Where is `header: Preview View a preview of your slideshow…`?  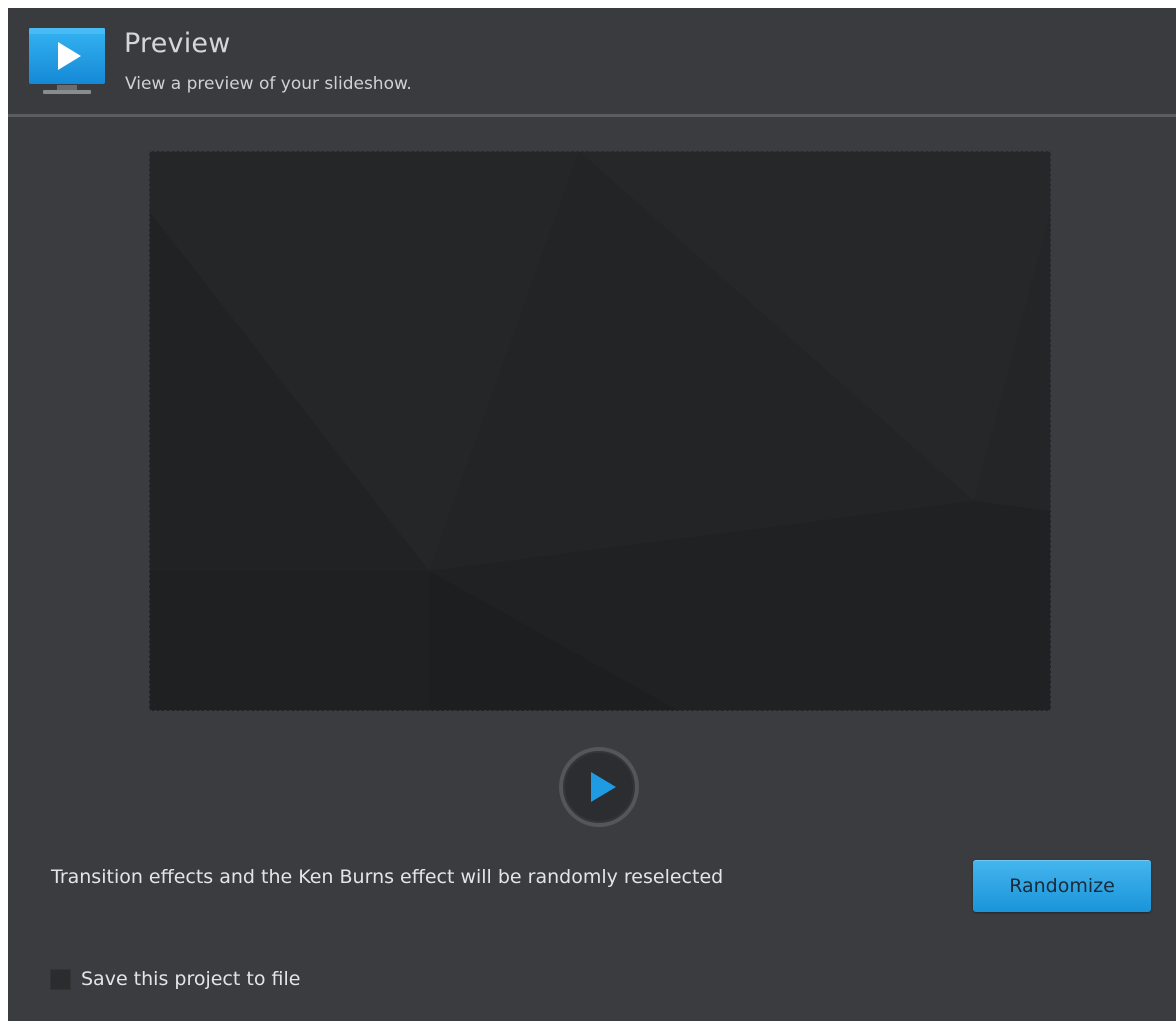 header: Preview View a preview of your slideshow… is located at coordinates (592, 61).